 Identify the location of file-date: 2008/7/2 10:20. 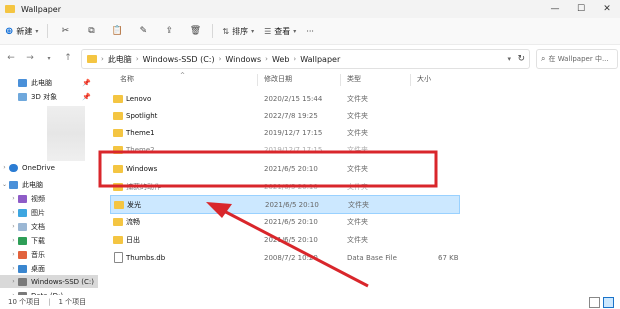
(291, 257).